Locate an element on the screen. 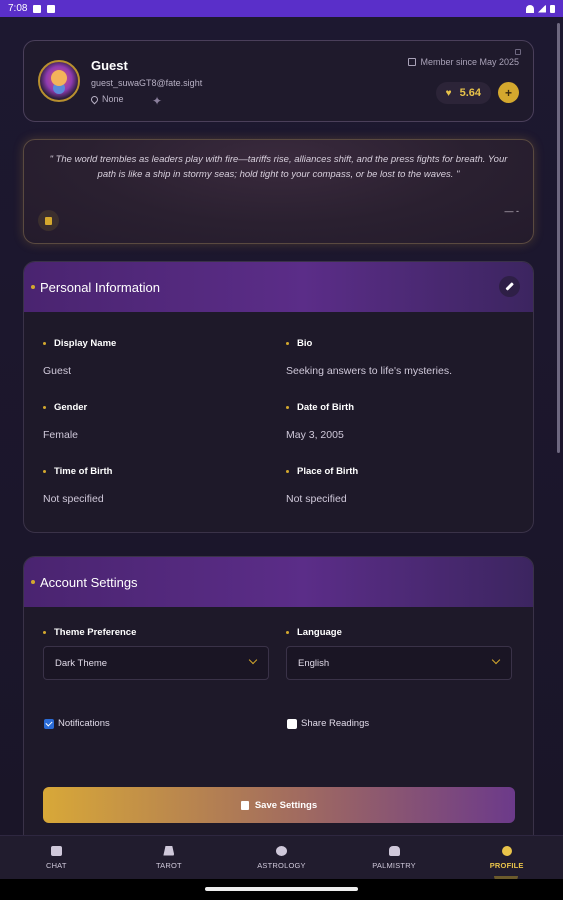  notifications-checkbox is located at coordinates (49, 723).